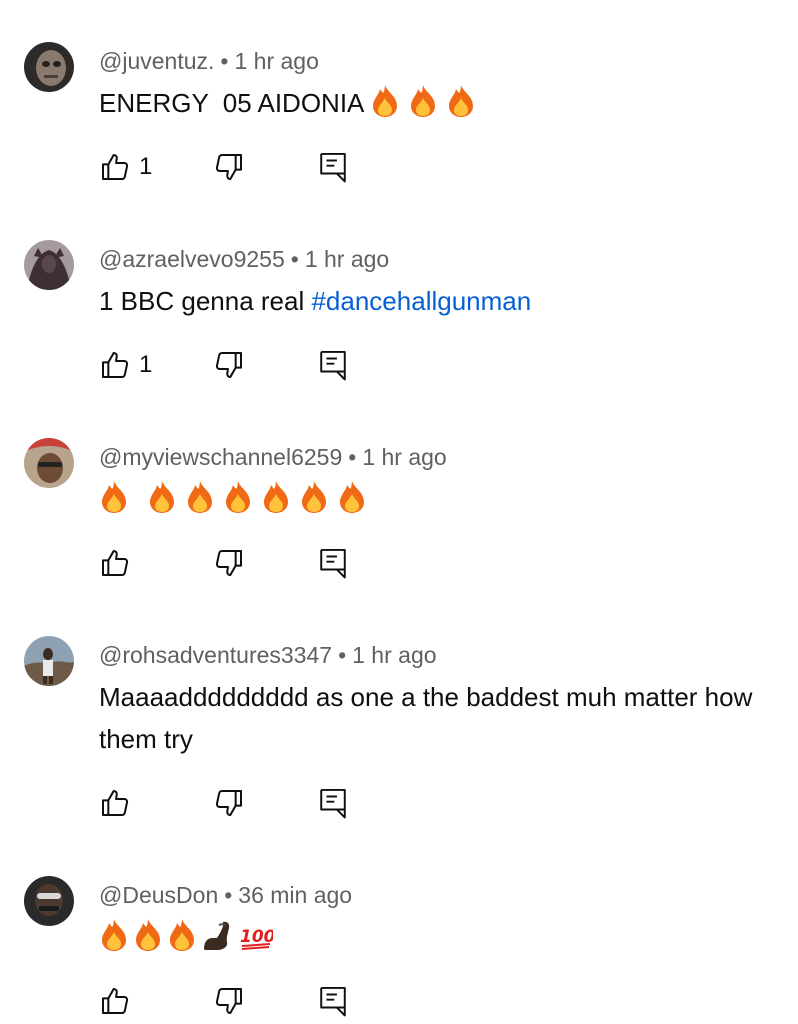  Describe the element at coordinates (218, 941) in the screenshot. I see `flexed-biceps-emoji-icon` at that location.